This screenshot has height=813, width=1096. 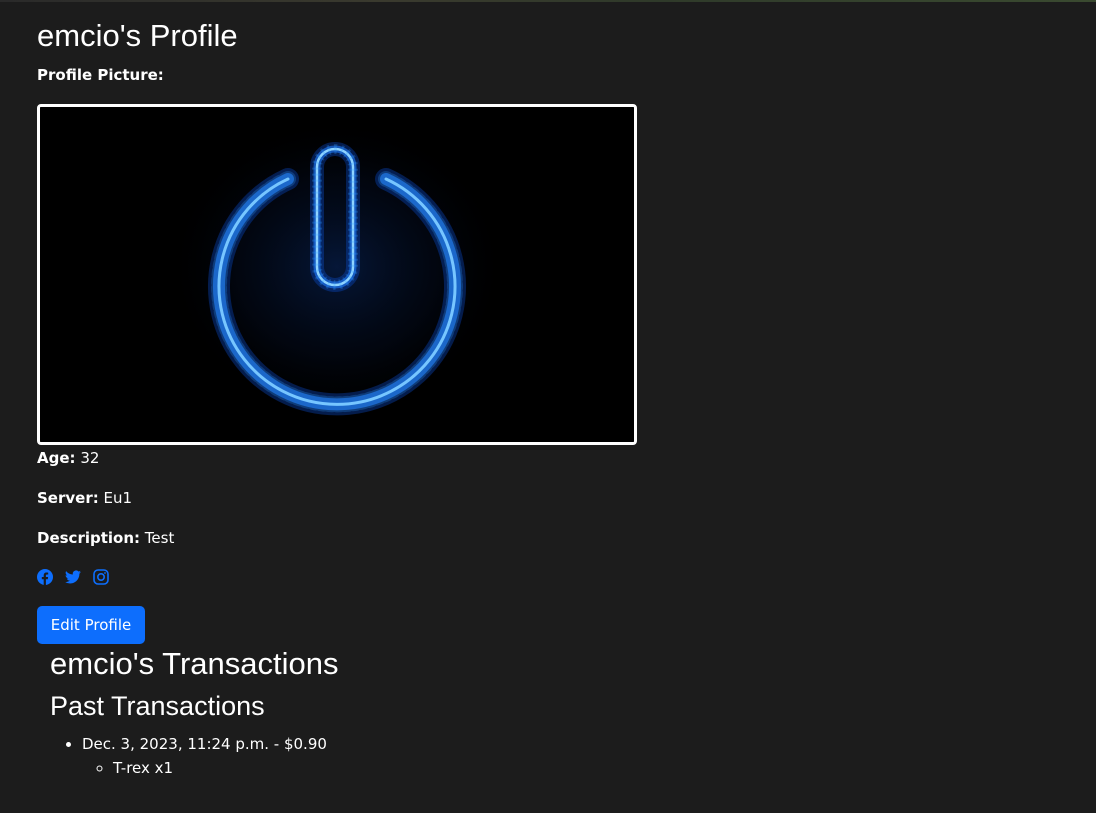 I want to click on social-links, so click(x=73, y=577).